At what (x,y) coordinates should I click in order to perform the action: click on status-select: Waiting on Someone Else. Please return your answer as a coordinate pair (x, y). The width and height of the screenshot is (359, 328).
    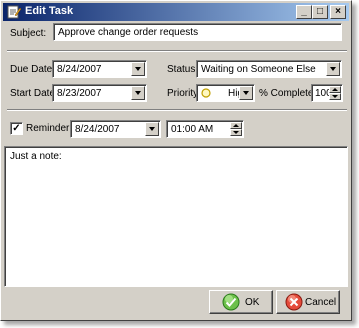
    Looking at the image, I should click on (269, 69).